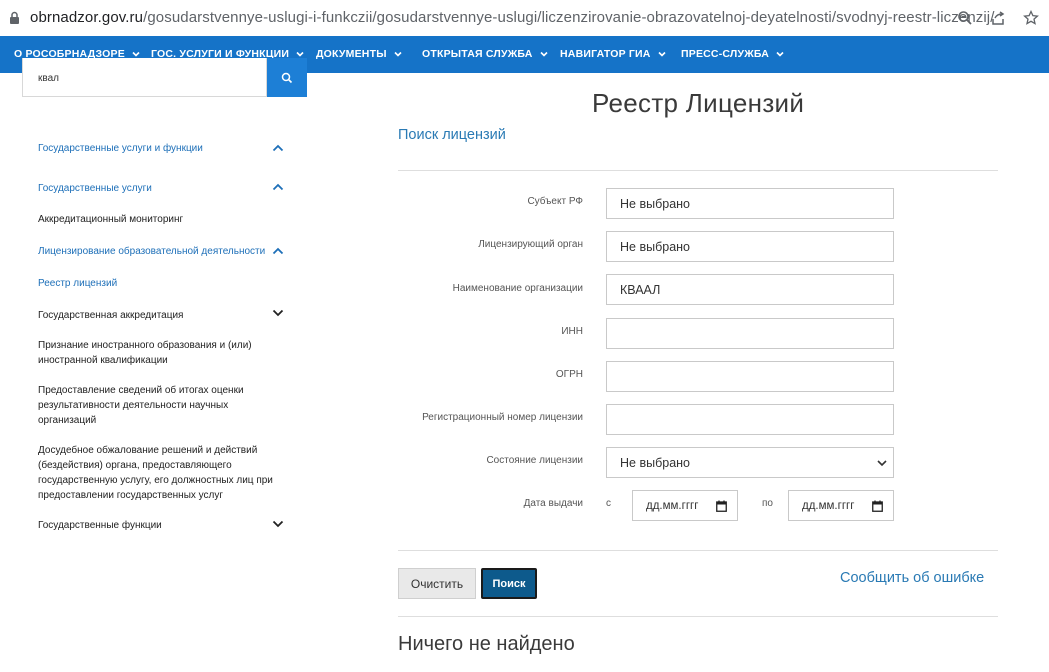  I want to click on nav-item-label: ДОКУМЕНТЫ, so click(351, 54).